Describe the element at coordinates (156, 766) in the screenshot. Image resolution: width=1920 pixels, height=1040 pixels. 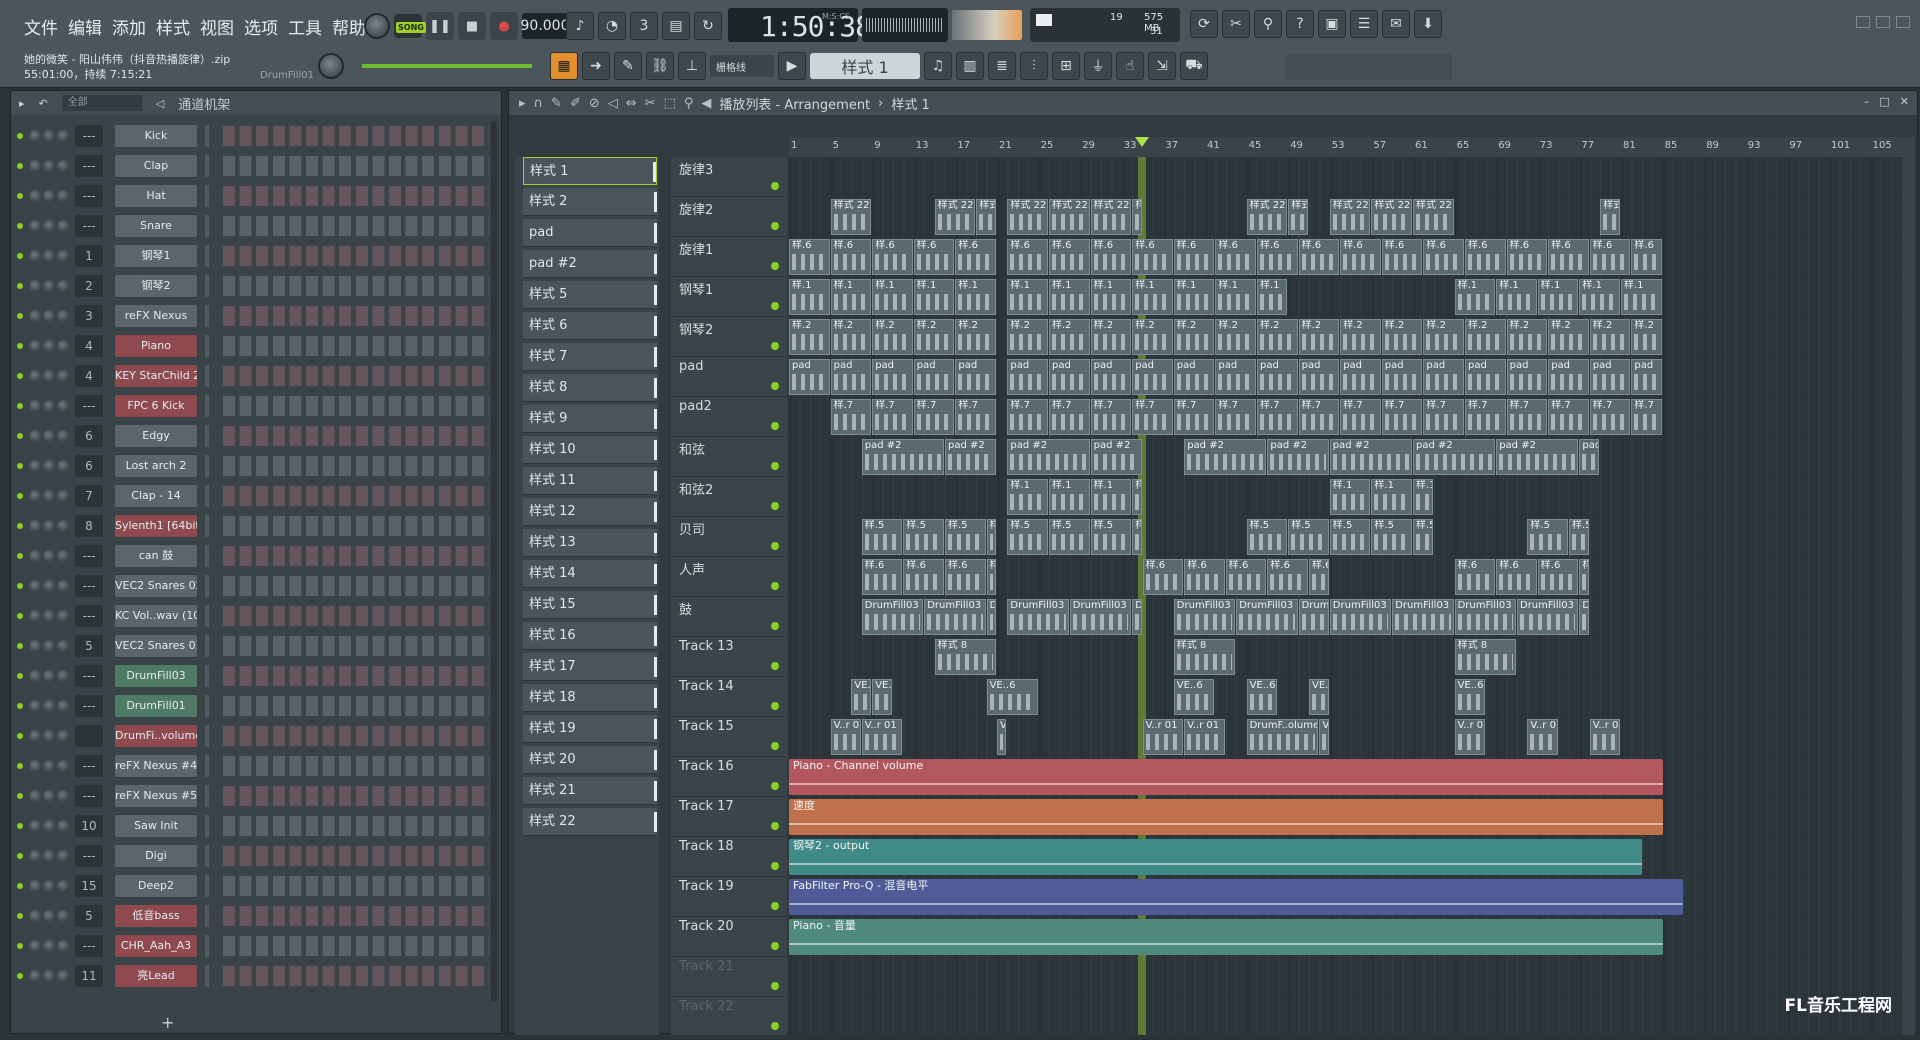
I see `channel-name-button: reFX Nexus #4` at that location.